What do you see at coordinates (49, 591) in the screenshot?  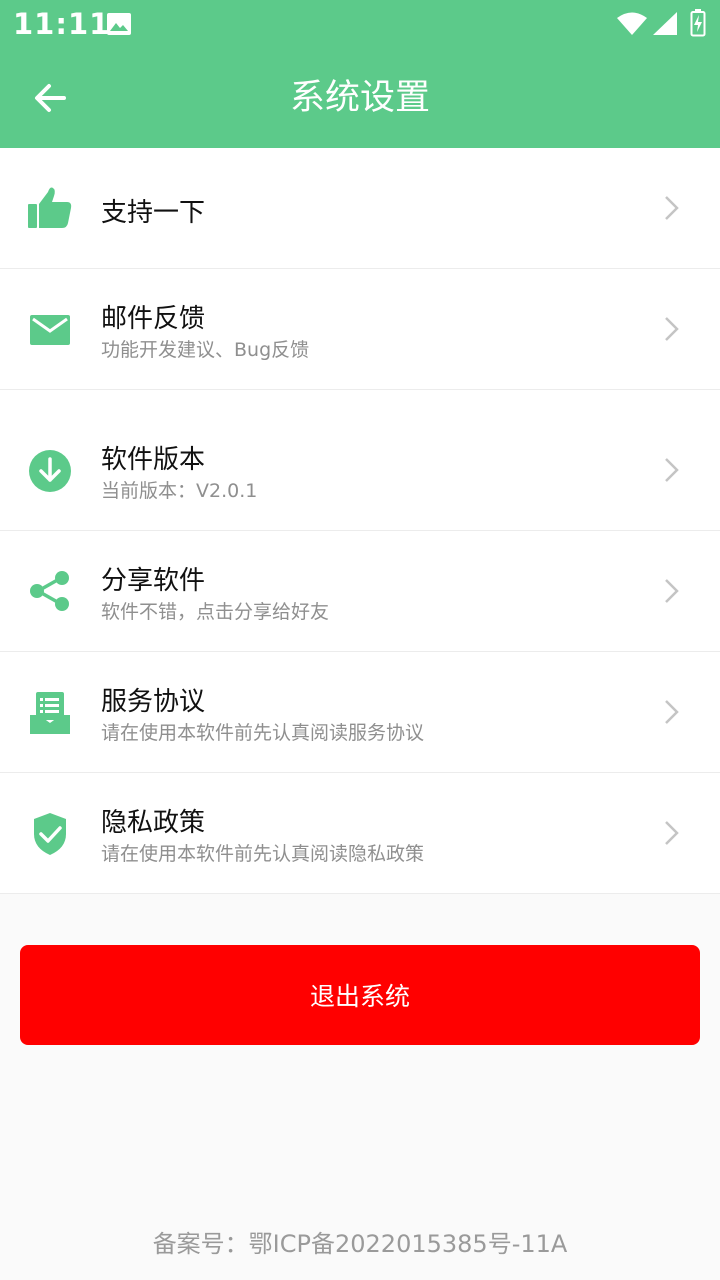 I see `share-icon` at bounding box center [49, 591].